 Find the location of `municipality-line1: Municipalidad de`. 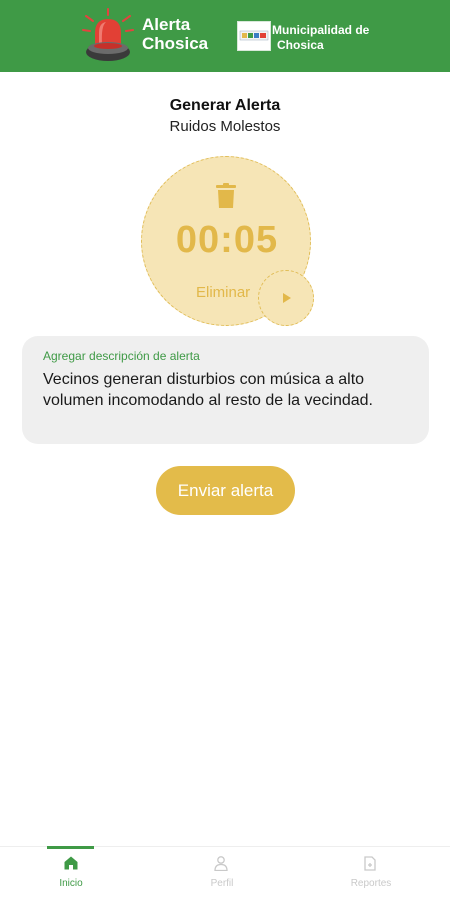

municipality-line1: Municipalidad de is located at coordinates (321, 30).